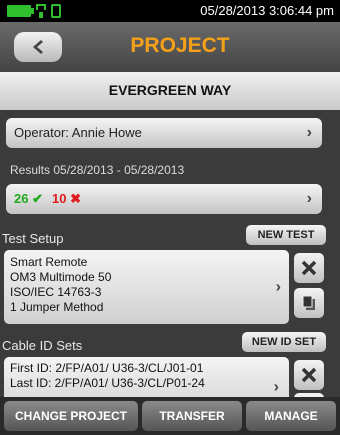  Describe the element at coordinates (267, 10) in the screenshot. I see `datetime: 05/28/2013 3:06:44 pm` at that location.